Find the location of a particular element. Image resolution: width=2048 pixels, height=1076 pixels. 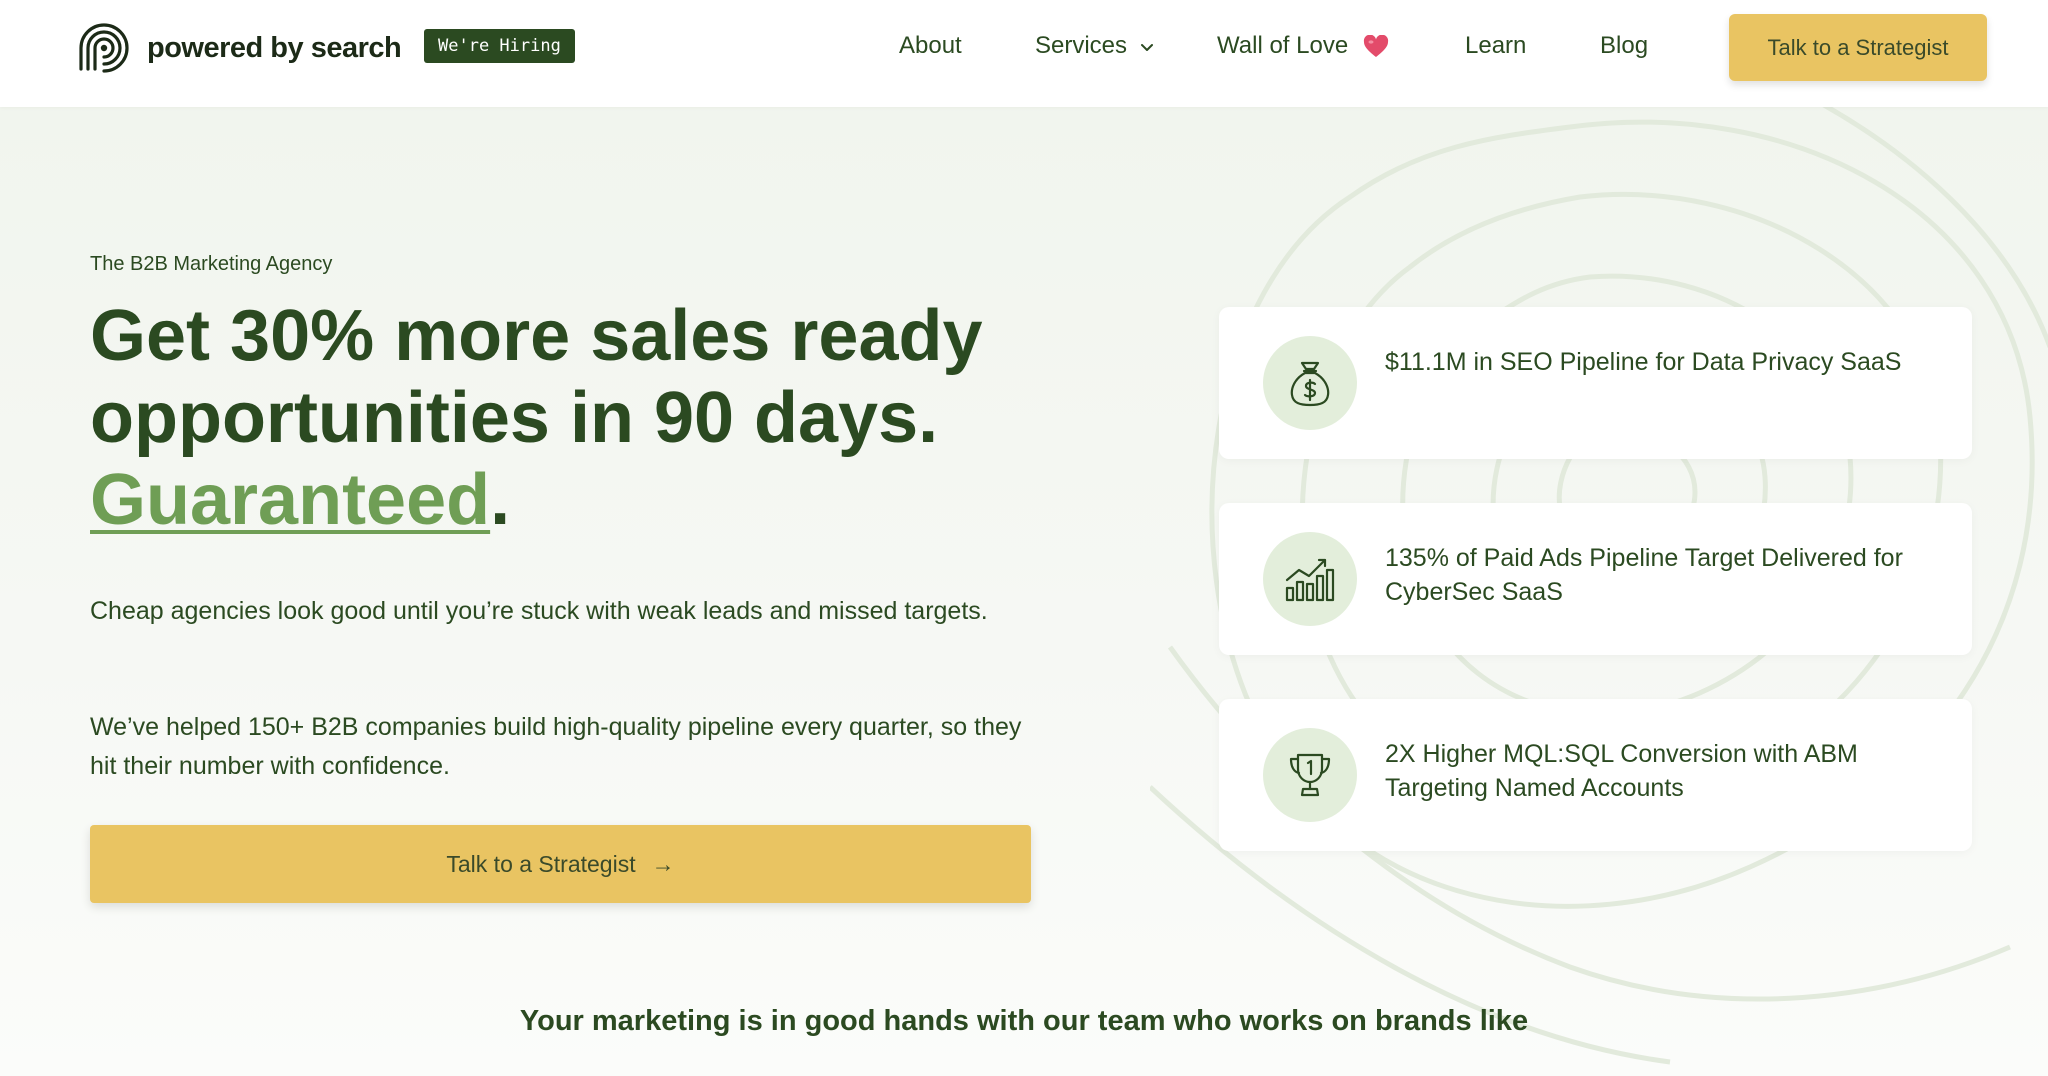

headline-line-2: opportunities in 90 days. is located at coordinates (514, 418).